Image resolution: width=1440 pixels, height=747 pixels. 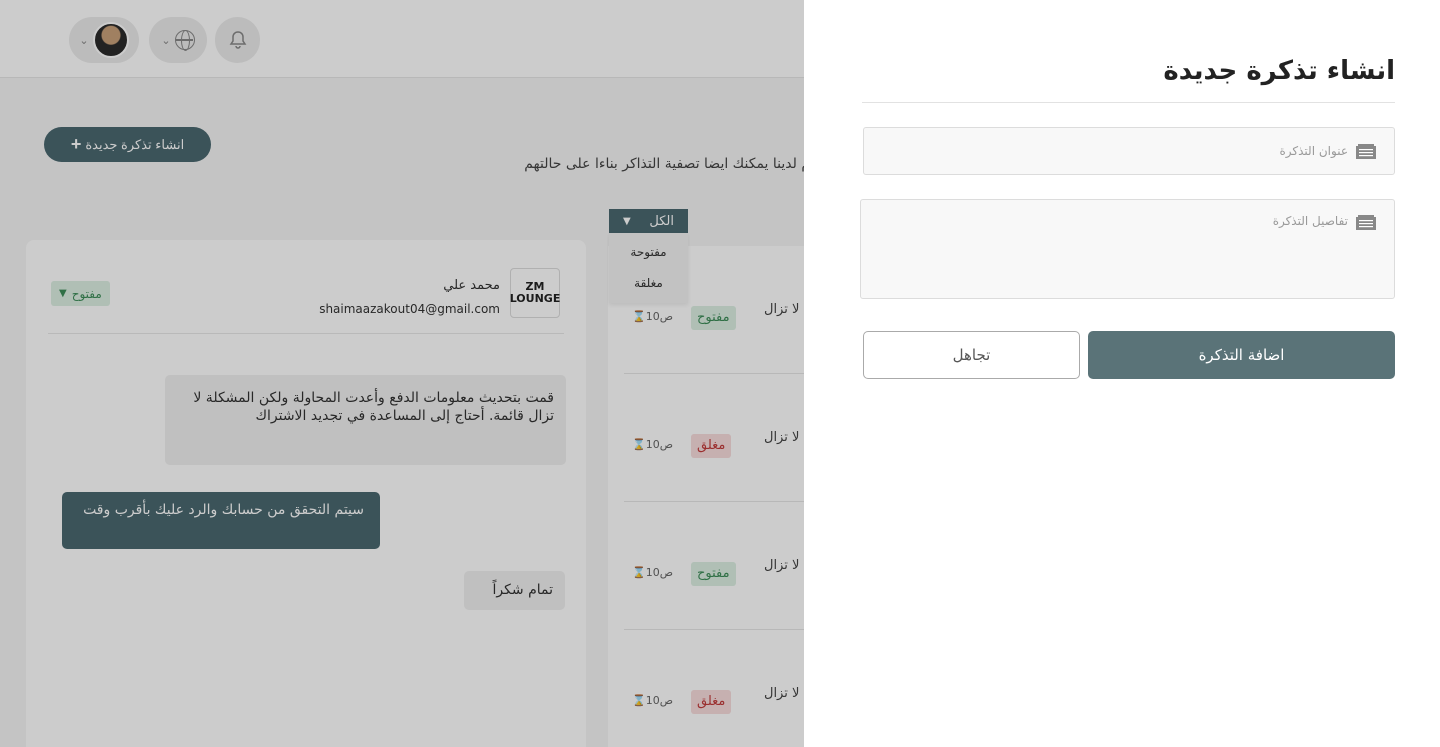 I want to click on ticket-details-field, so click(x=1127, y=249).